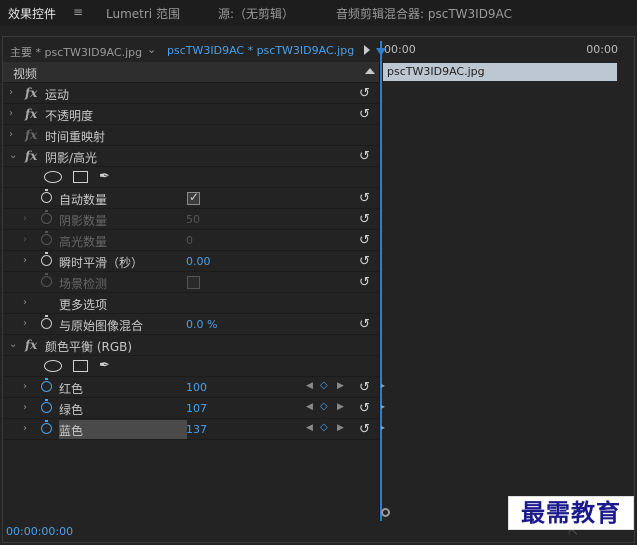 The image size is (637, 545). I want to click on effect-row-shadow-highlight: ⌄ fx 阴影/高光 ↺, so click(191, 156).